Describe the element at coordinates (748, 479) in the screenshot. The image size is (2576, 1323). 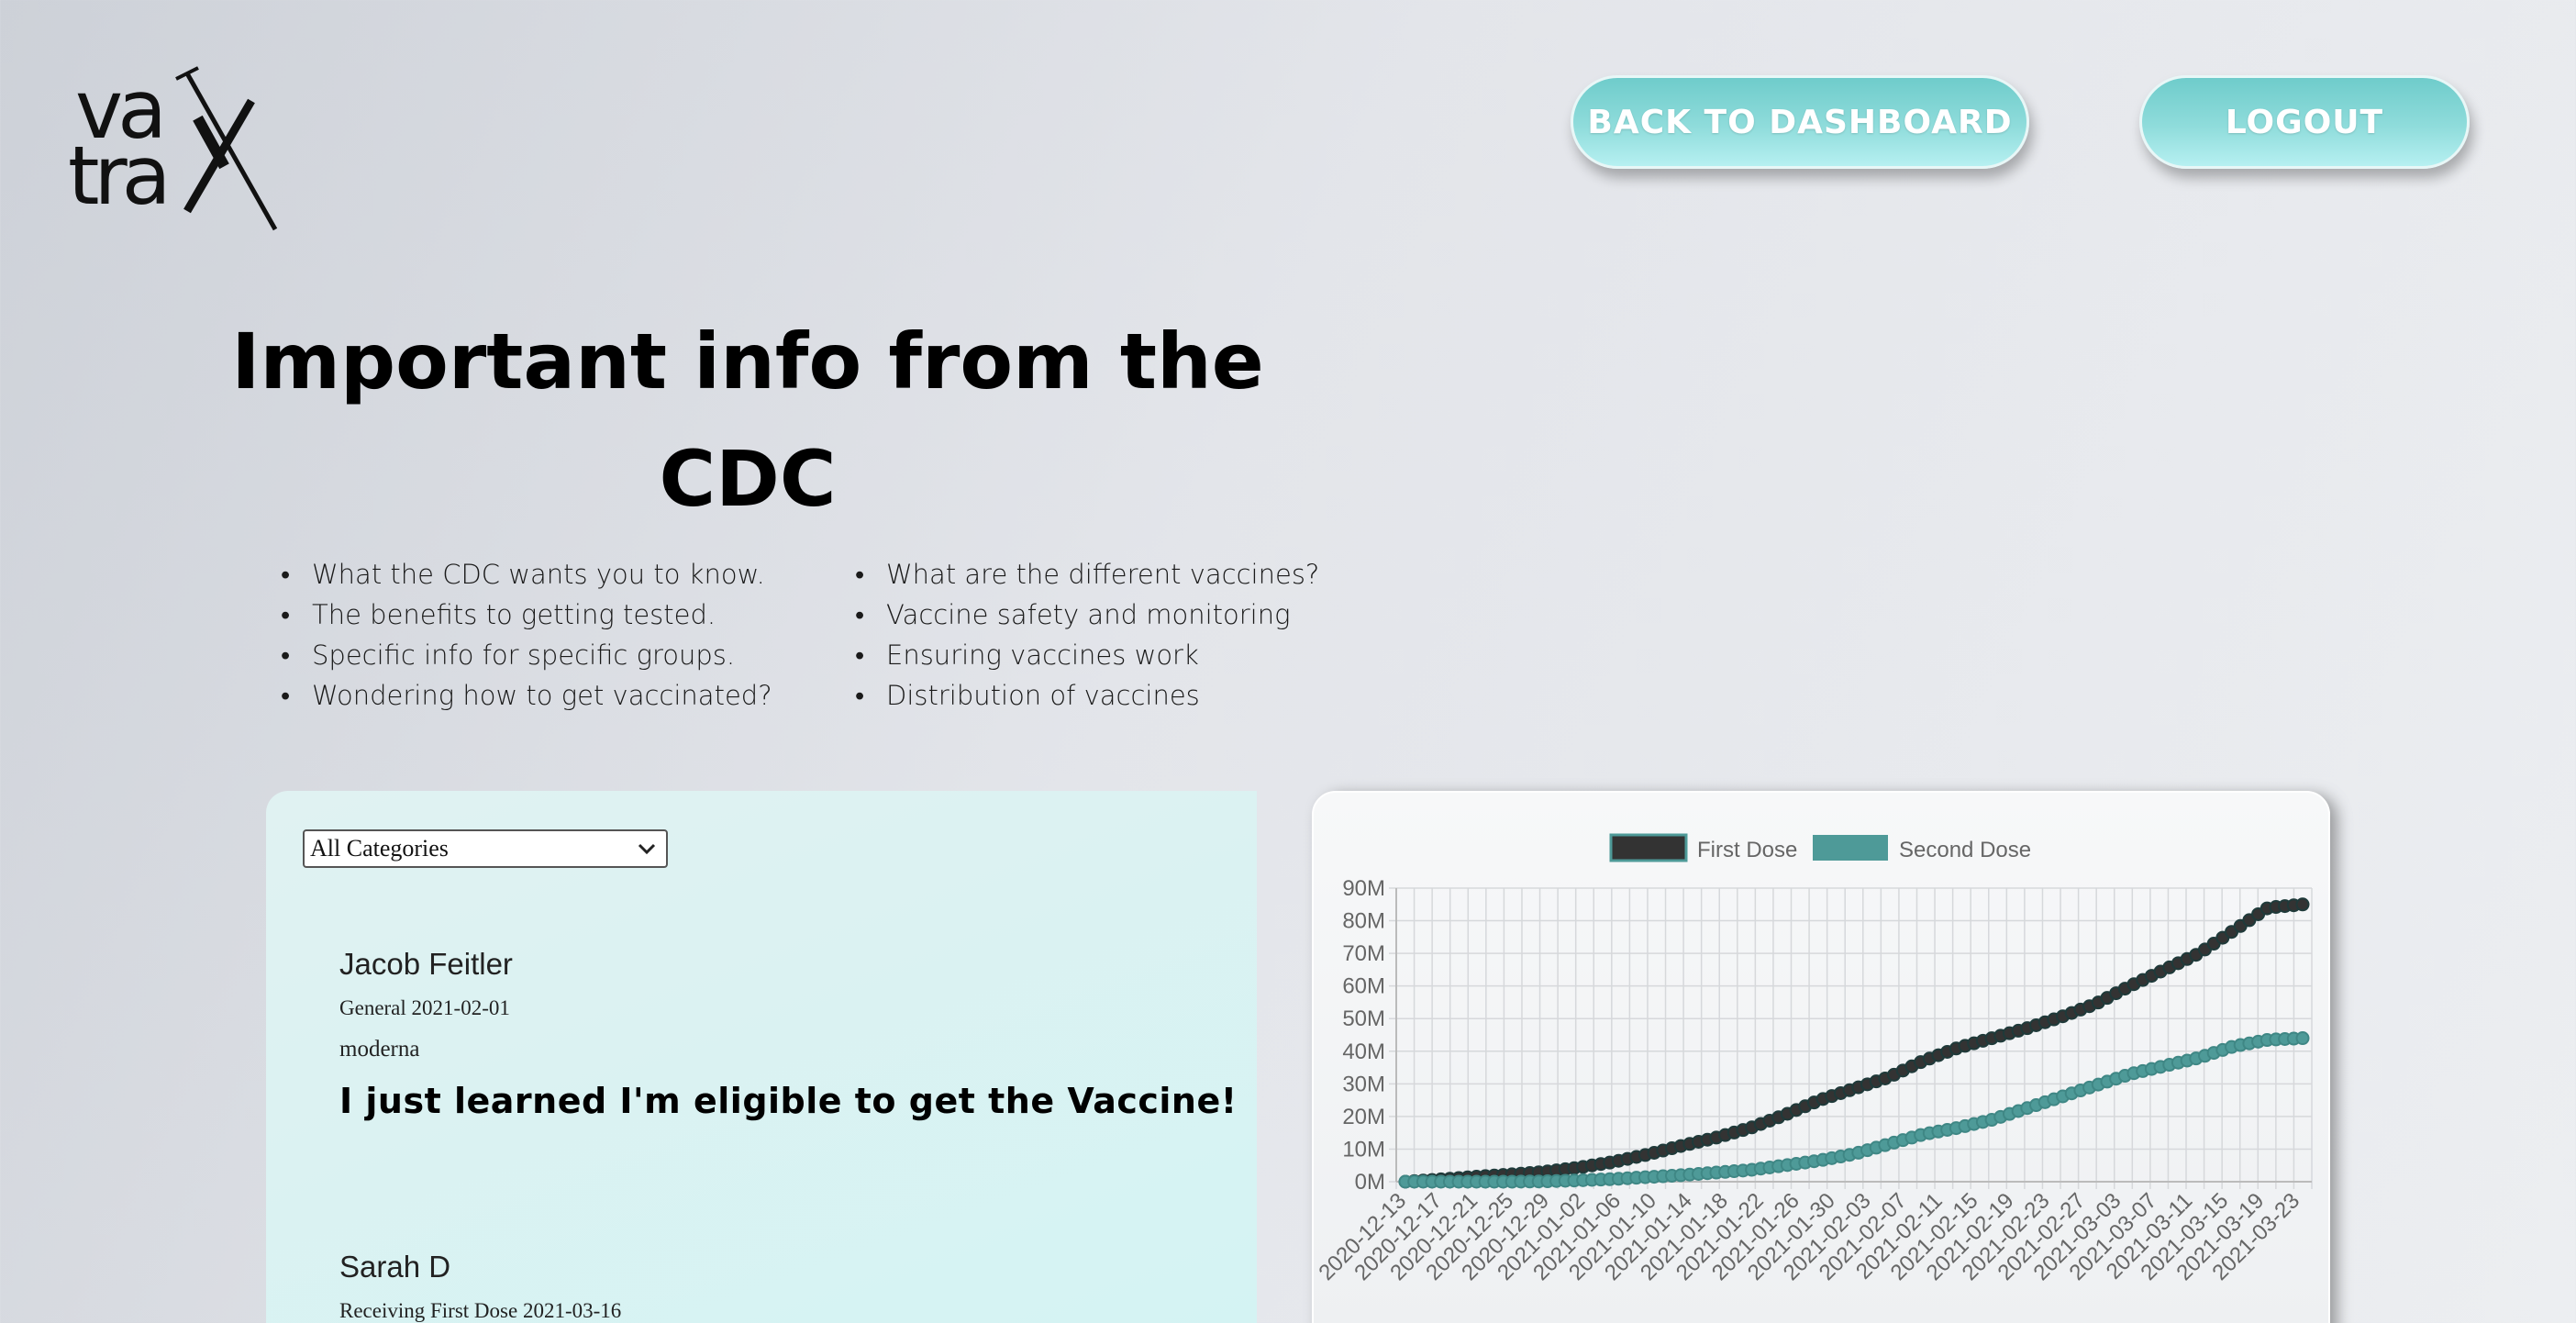
I see `page-title-line2: CDC` at that location.